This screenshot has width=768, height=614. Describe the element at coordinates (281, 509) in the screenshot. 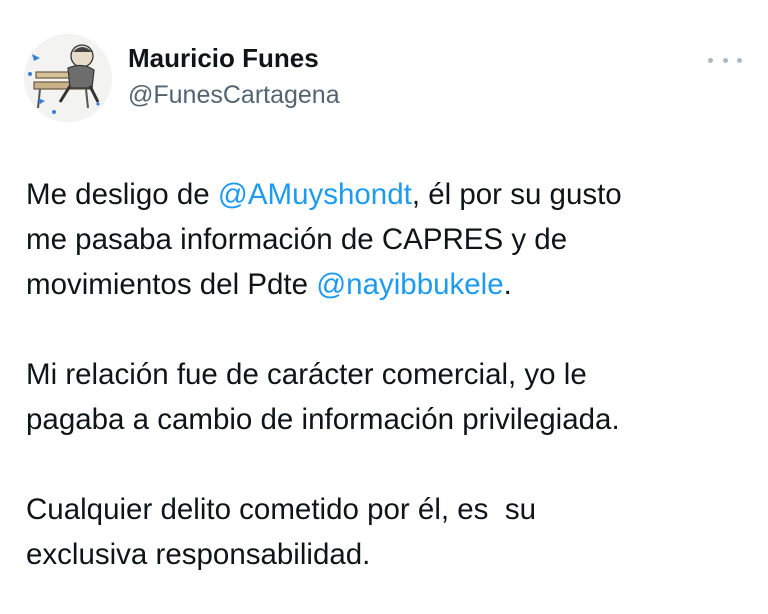

I see `tweet-line: Cualquier delito cometido por él, es su` at that location.